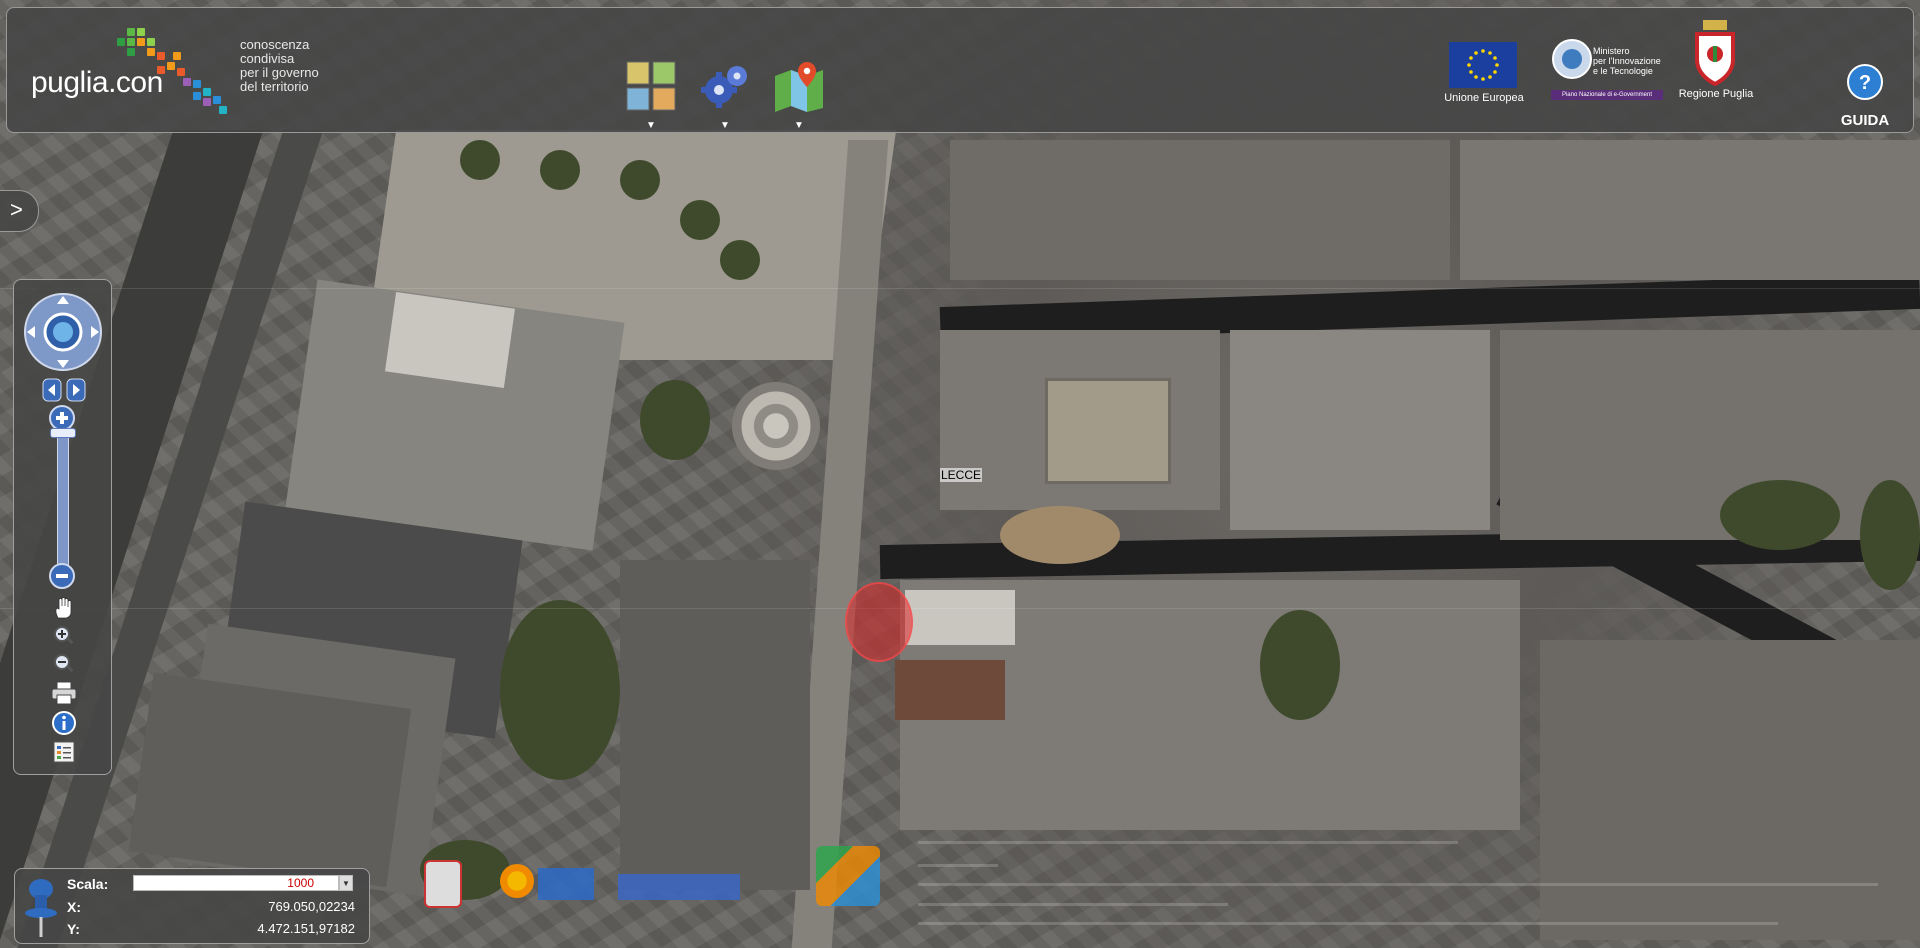  I want to click on puglia-con-small-logo, so click(848, 876).